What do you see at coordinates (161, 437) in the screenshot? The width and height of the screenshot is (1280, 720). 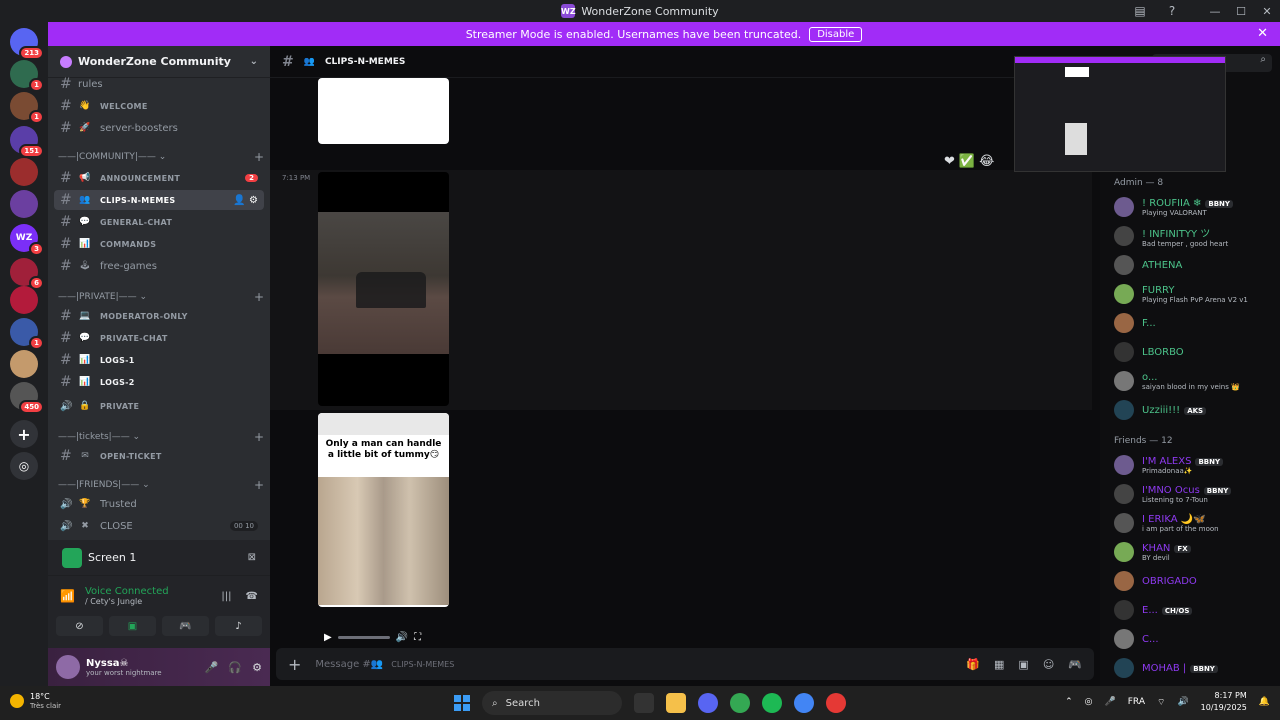 I see `channel-category: ——|tickets|—— ⌄ +` at bounding box center [161, 437].